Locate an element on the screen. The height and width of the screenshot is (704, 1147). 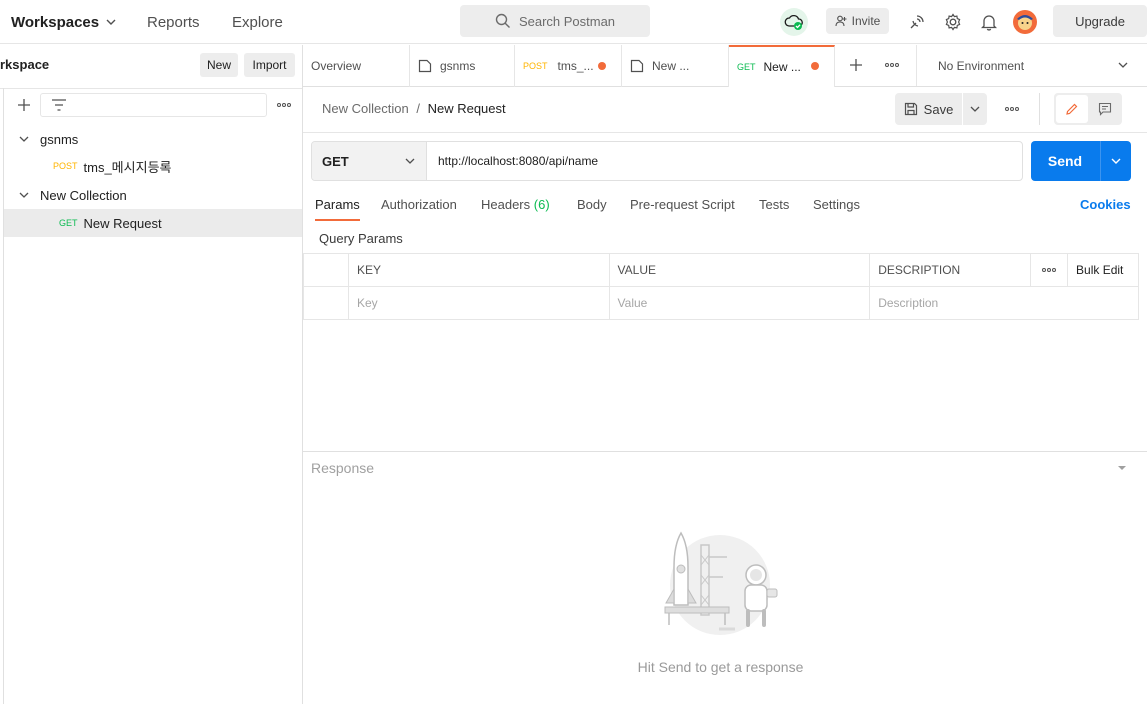
request-name: tms_메시지등록 is located at coordinates (127, 167).